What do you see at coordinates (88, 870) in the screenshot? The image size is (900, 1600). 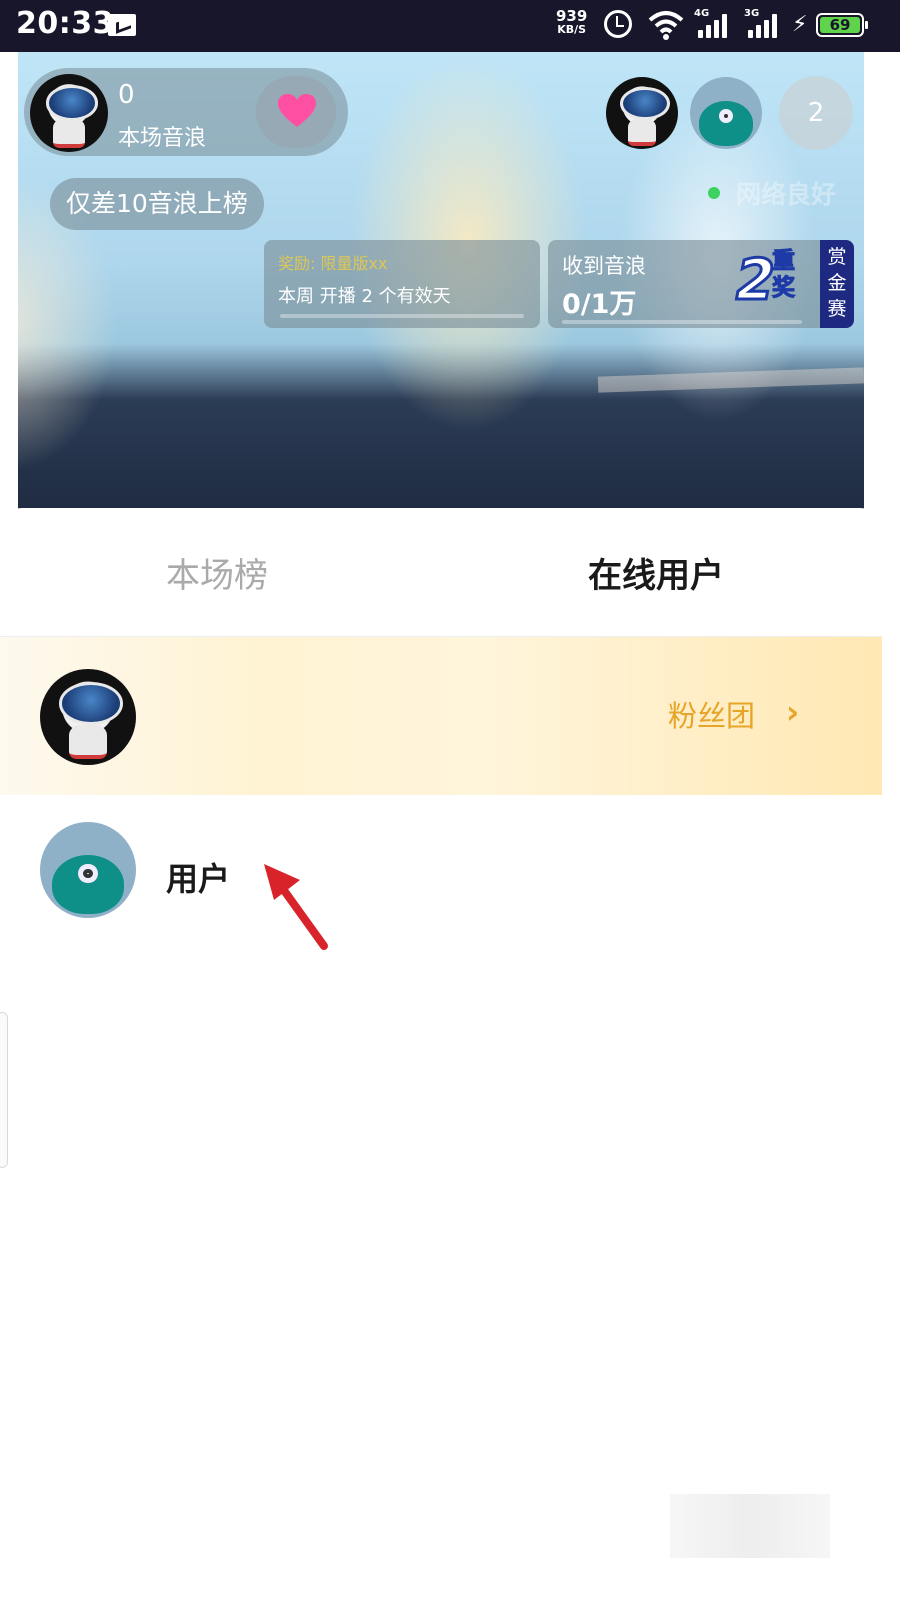 I see `user-avatar` at bounding box center [88, 870].